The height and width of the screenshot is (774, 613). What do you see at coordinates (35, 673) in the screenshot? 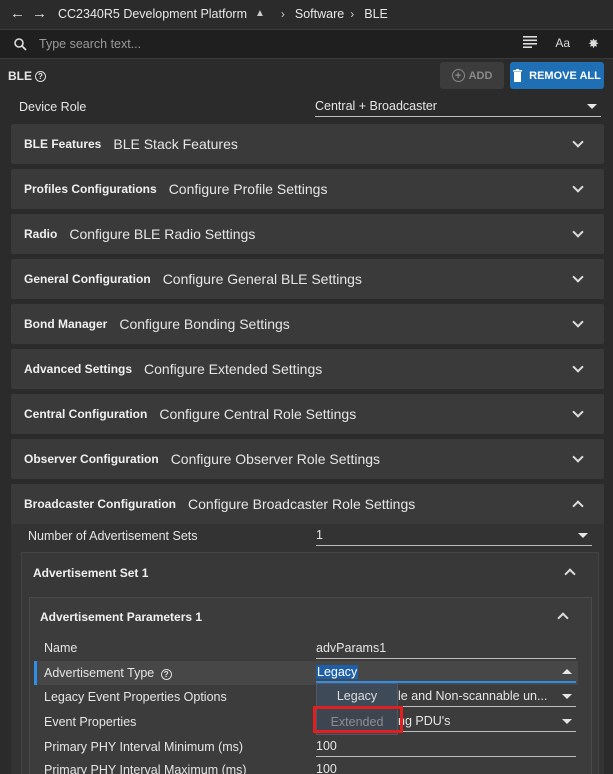
I see `focus-indicator` at bounding box center [35, 673].